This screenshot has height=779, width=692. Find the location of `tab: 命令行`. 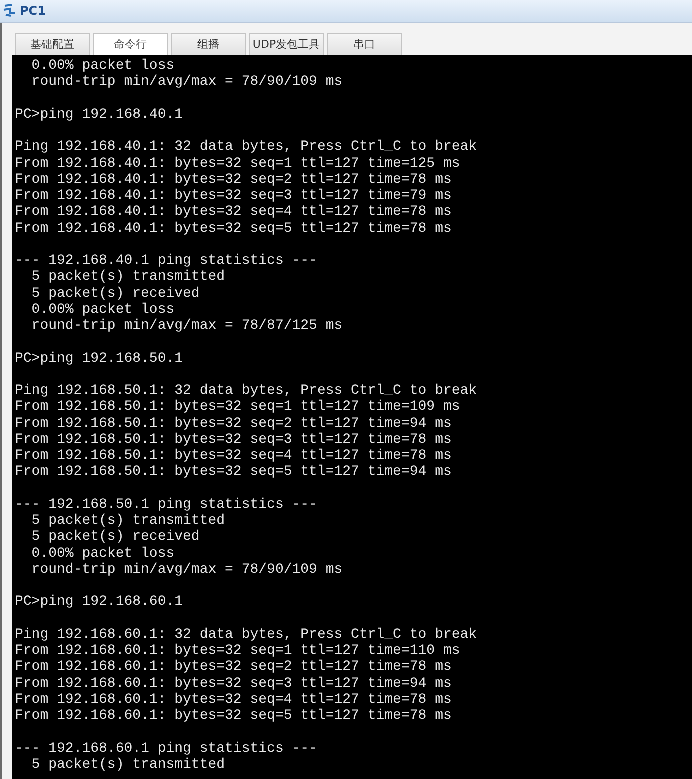

tab: 命令行 is located at coordinates (130, 44).